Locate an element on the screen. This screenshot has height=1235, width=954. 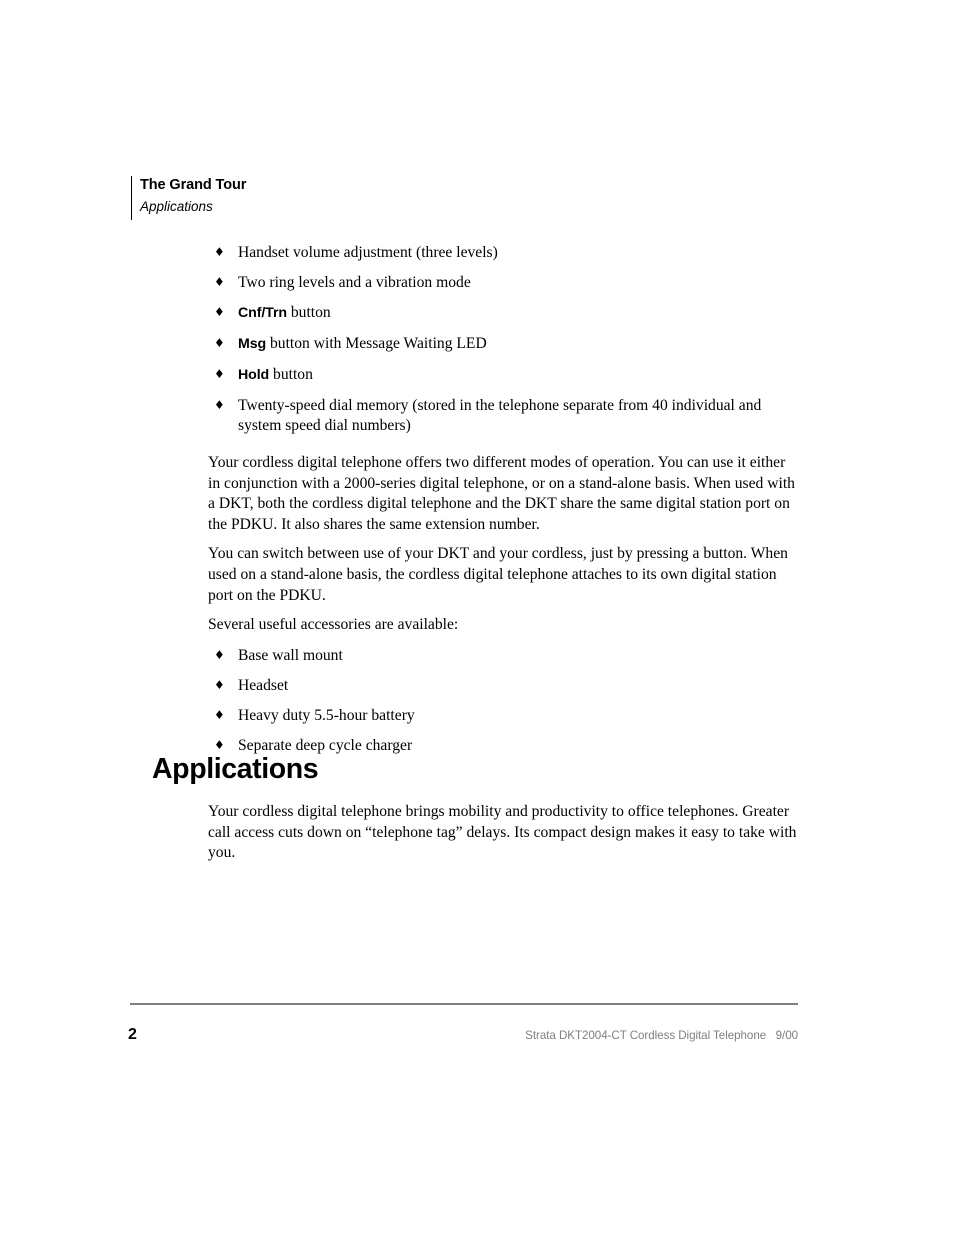
footer-divider is located at coordinates (464, 1004).